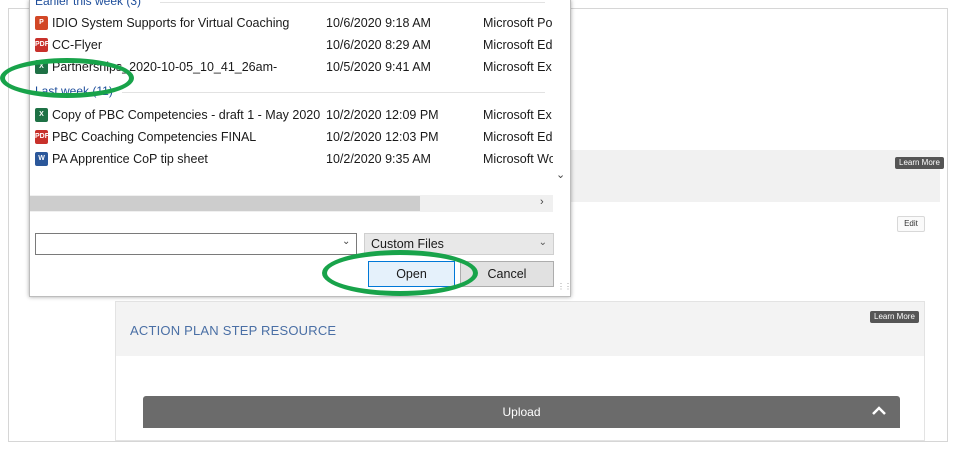 This screenshot has height=451, width=956. Describe the element at coordinates (382, 137) in the screenshot. I see `file-date: 10/2/2020 12:03 PM` at that location.